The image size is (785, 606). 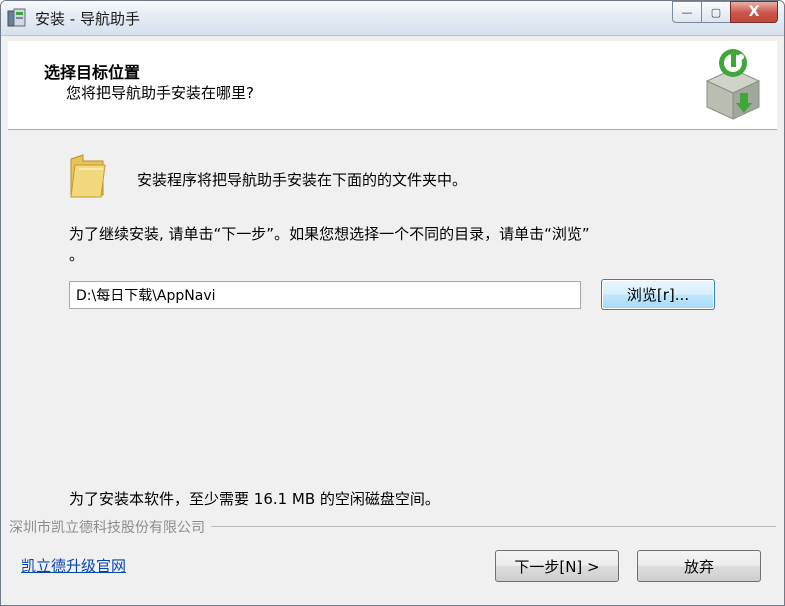 I want to click on close-button: X, so click(x=754, y=12).